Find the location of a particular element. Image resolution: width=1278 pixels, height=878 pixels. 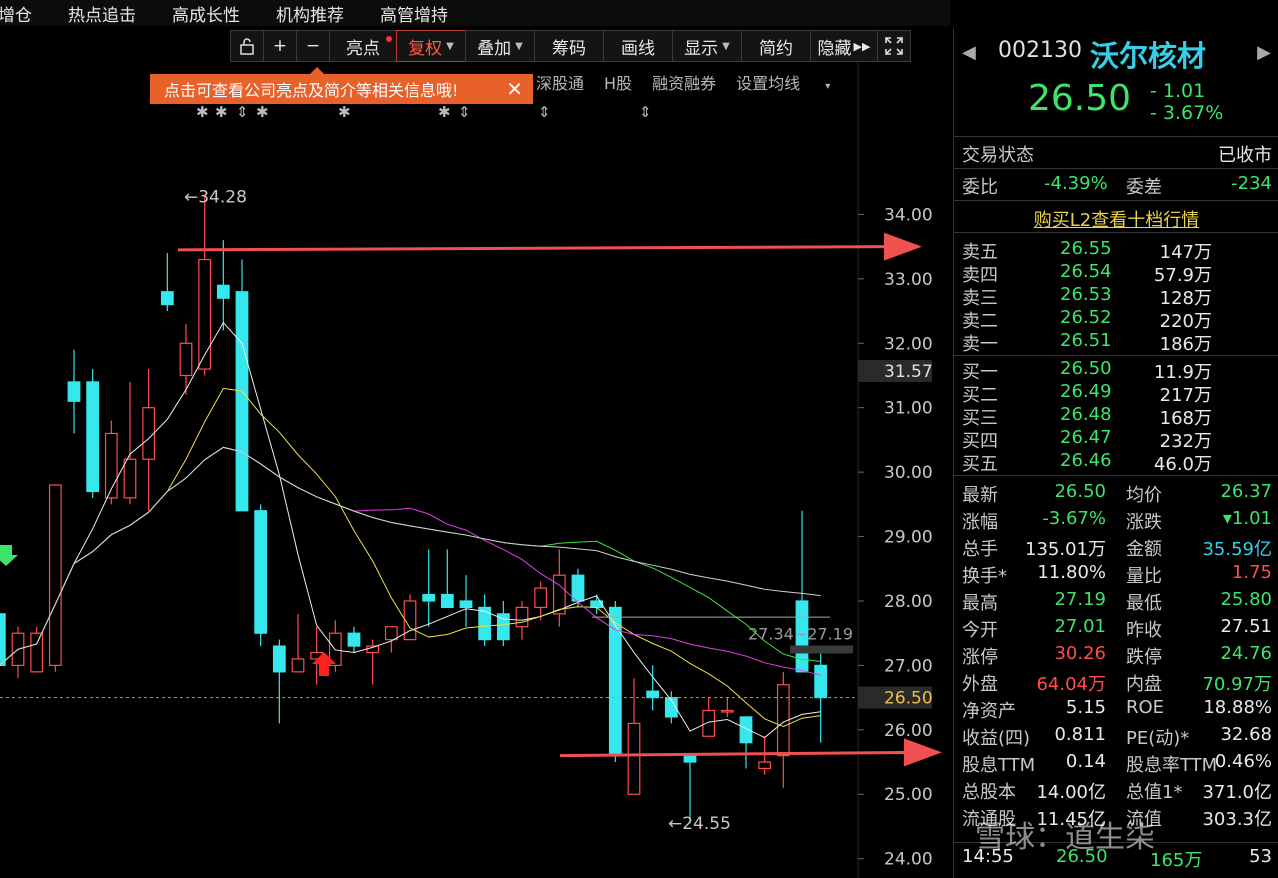

stat-value: 25.80 is located at coordinates (1246, 599).